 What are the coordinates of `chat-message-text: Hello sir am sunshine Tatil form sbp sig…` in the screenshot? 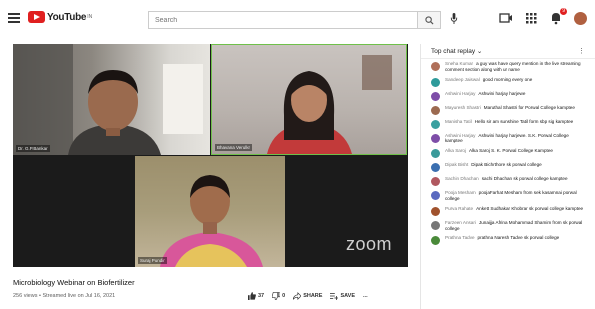 It's located at (524, 121).